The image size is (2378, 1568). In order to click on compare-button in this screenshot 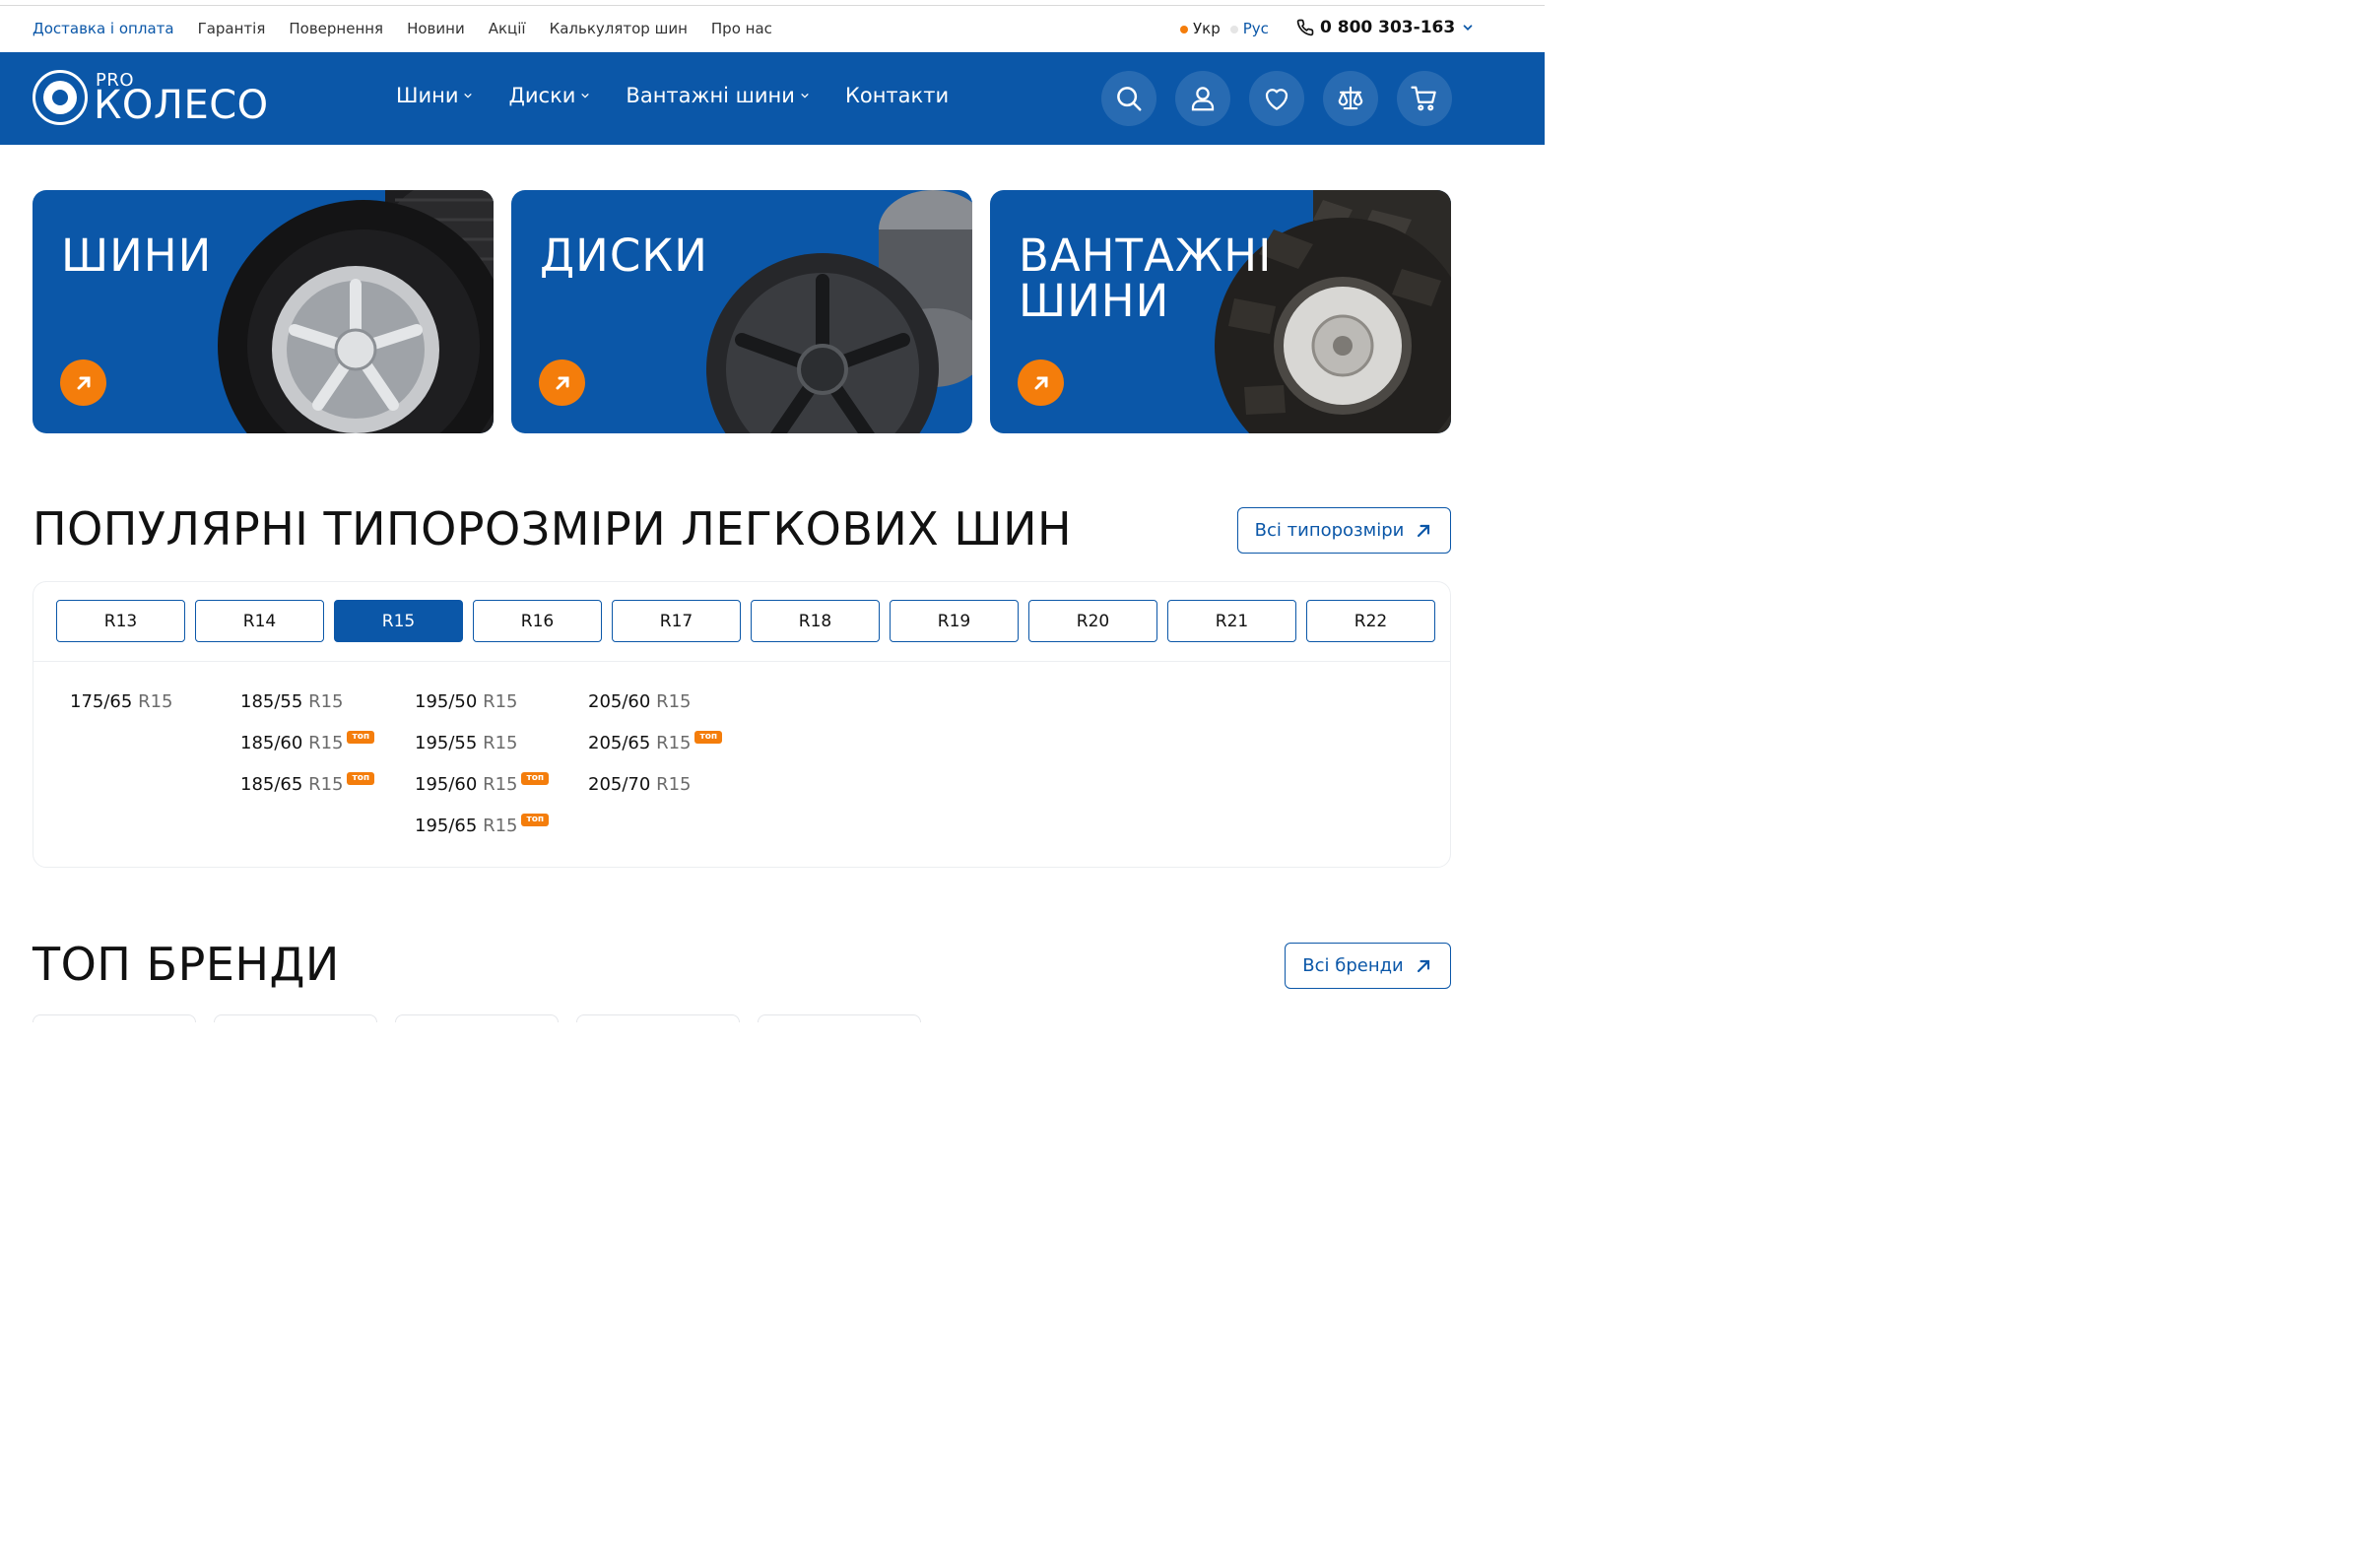, I will do `click(1350, 99)`.